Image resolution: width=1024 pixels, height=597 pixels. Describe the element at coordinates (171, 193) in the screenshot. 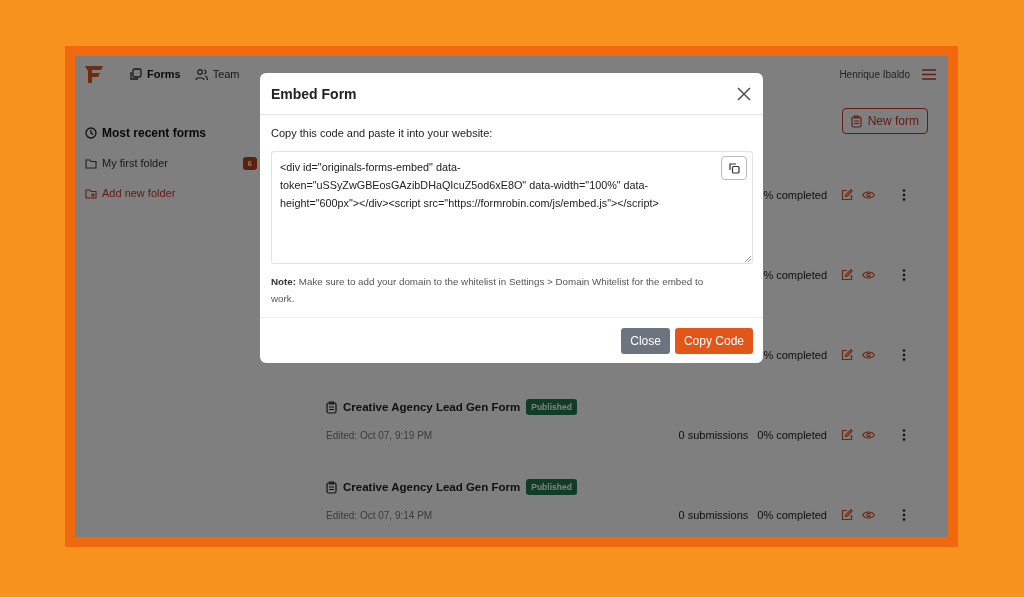

I see `sidebar-item: Add new folder` at that location.